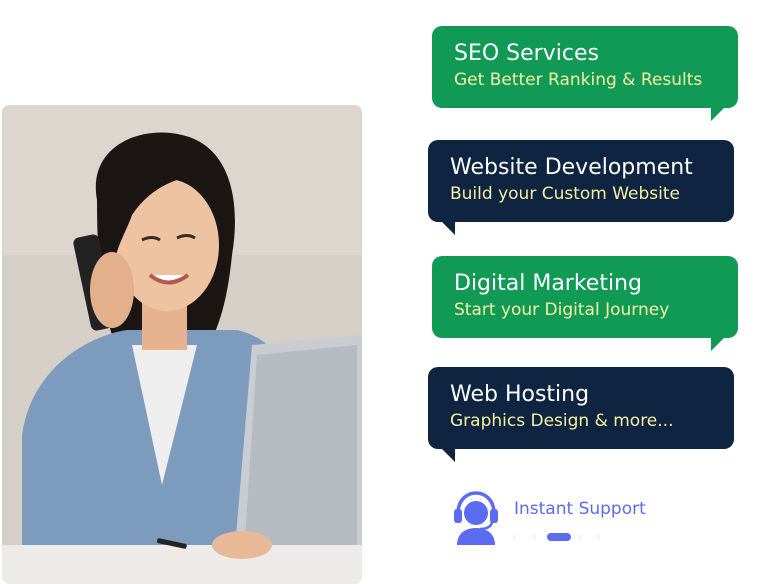 This screenshot has height=584, width=776. Describe the element at coordinates (565, 194) in the screenshot. I see `card-subtitle: Build your Custom Website` at that location.